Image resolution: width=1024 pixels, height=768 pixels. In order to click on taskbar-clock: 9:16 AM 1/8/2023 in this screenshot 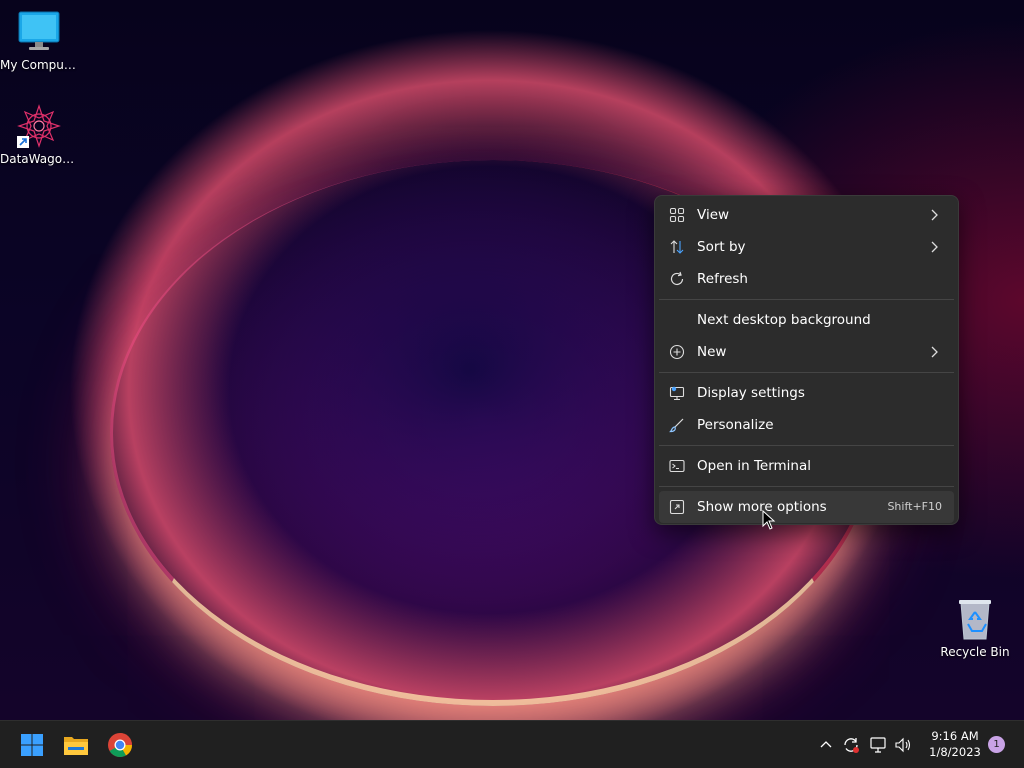, I will do `click(955, 744)`.